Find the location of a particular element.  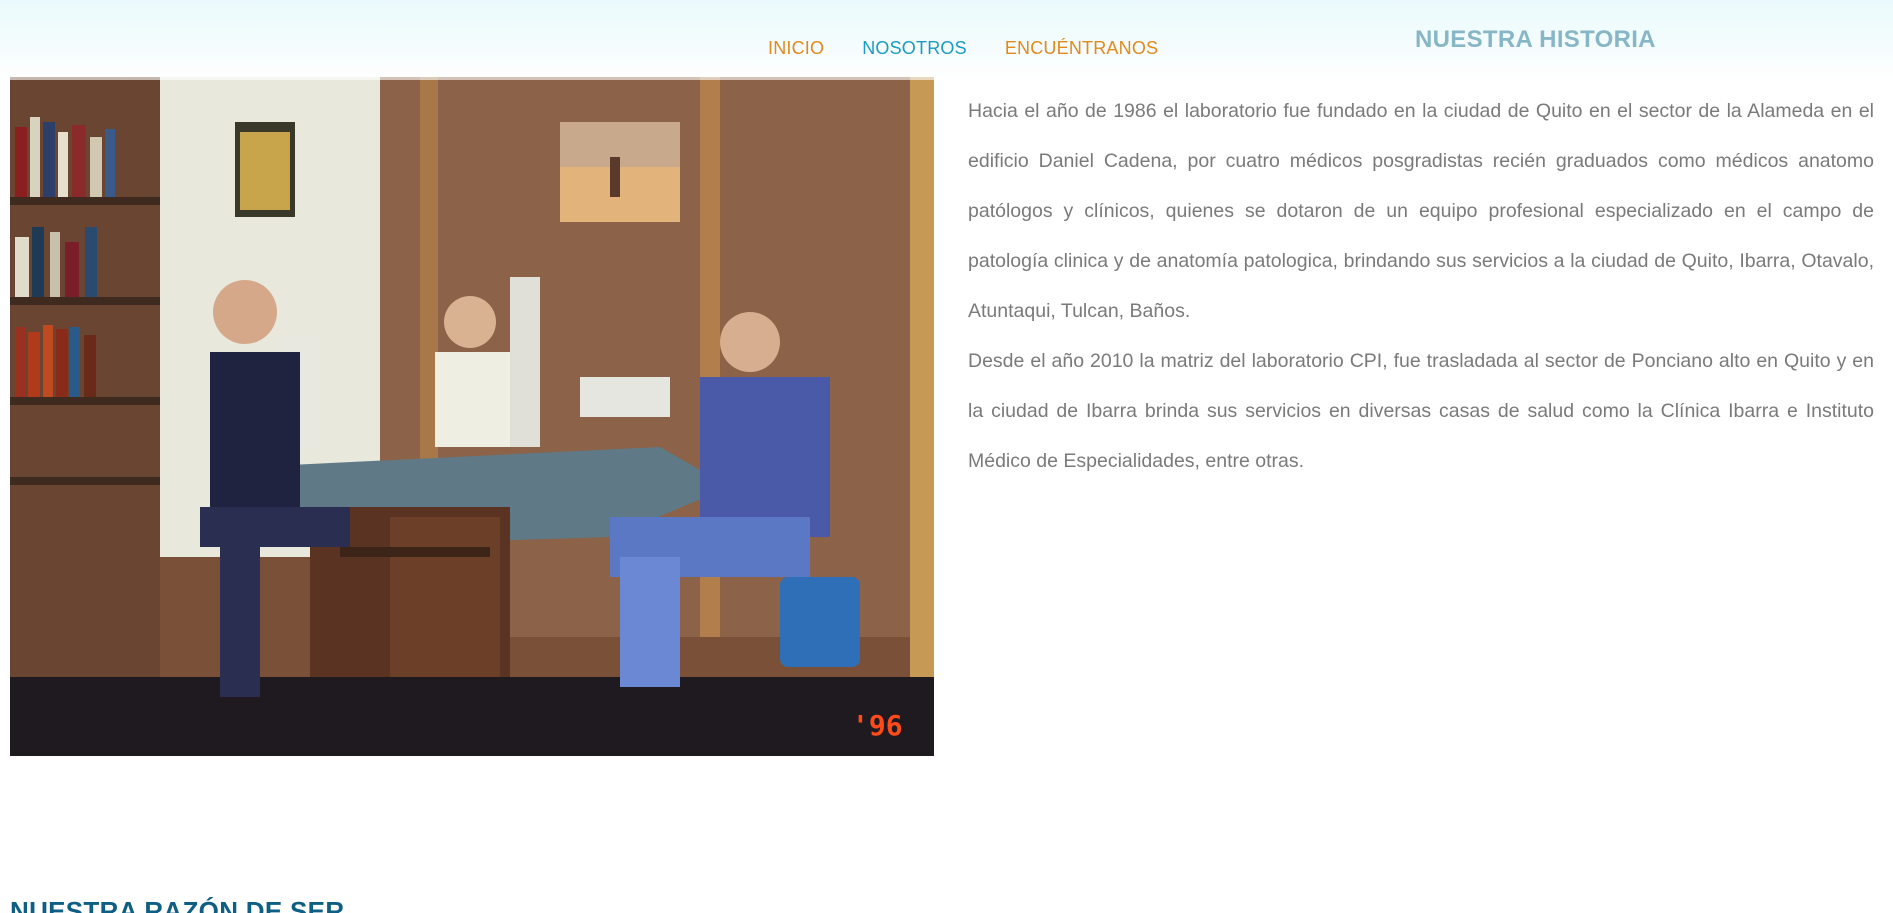

nav-link-inicio: INICIO is located at coordinates (796, 48).